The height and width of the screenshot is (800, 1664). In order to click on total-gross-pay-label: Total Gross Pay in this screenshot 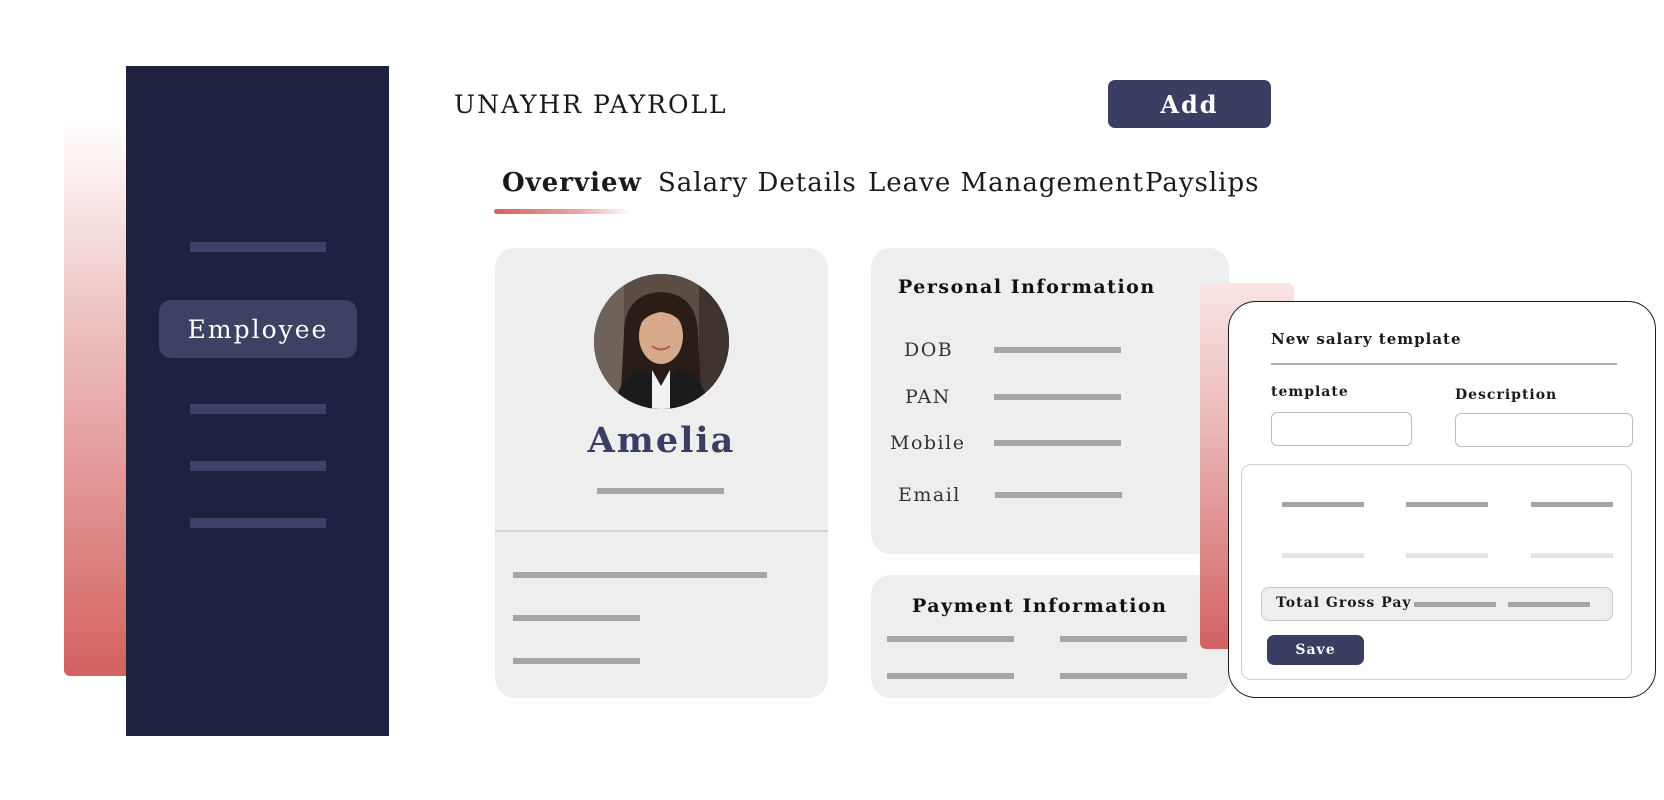, I will do `click(1344, 603)`.